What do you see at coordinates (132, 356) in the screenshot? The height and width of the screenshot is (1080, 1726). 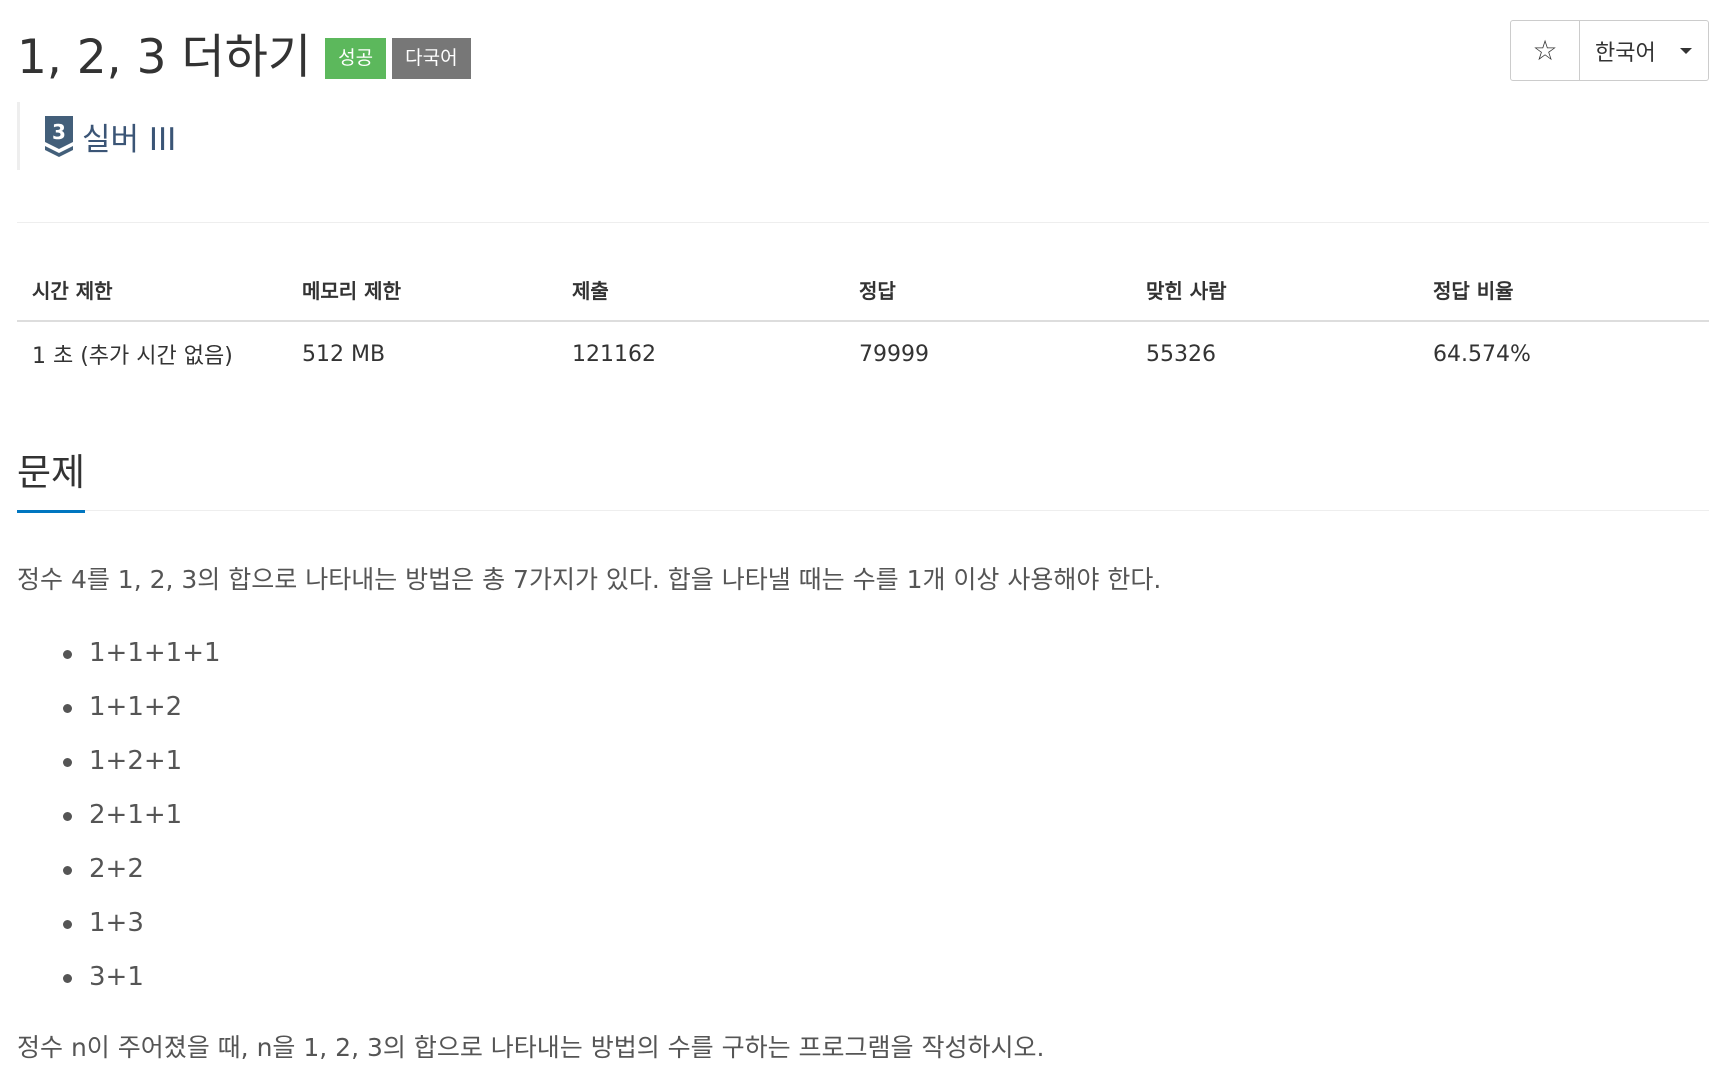 I see `time-limit-value: 1 초 (추가 시간 없음)` at bounding box center [132, 356].